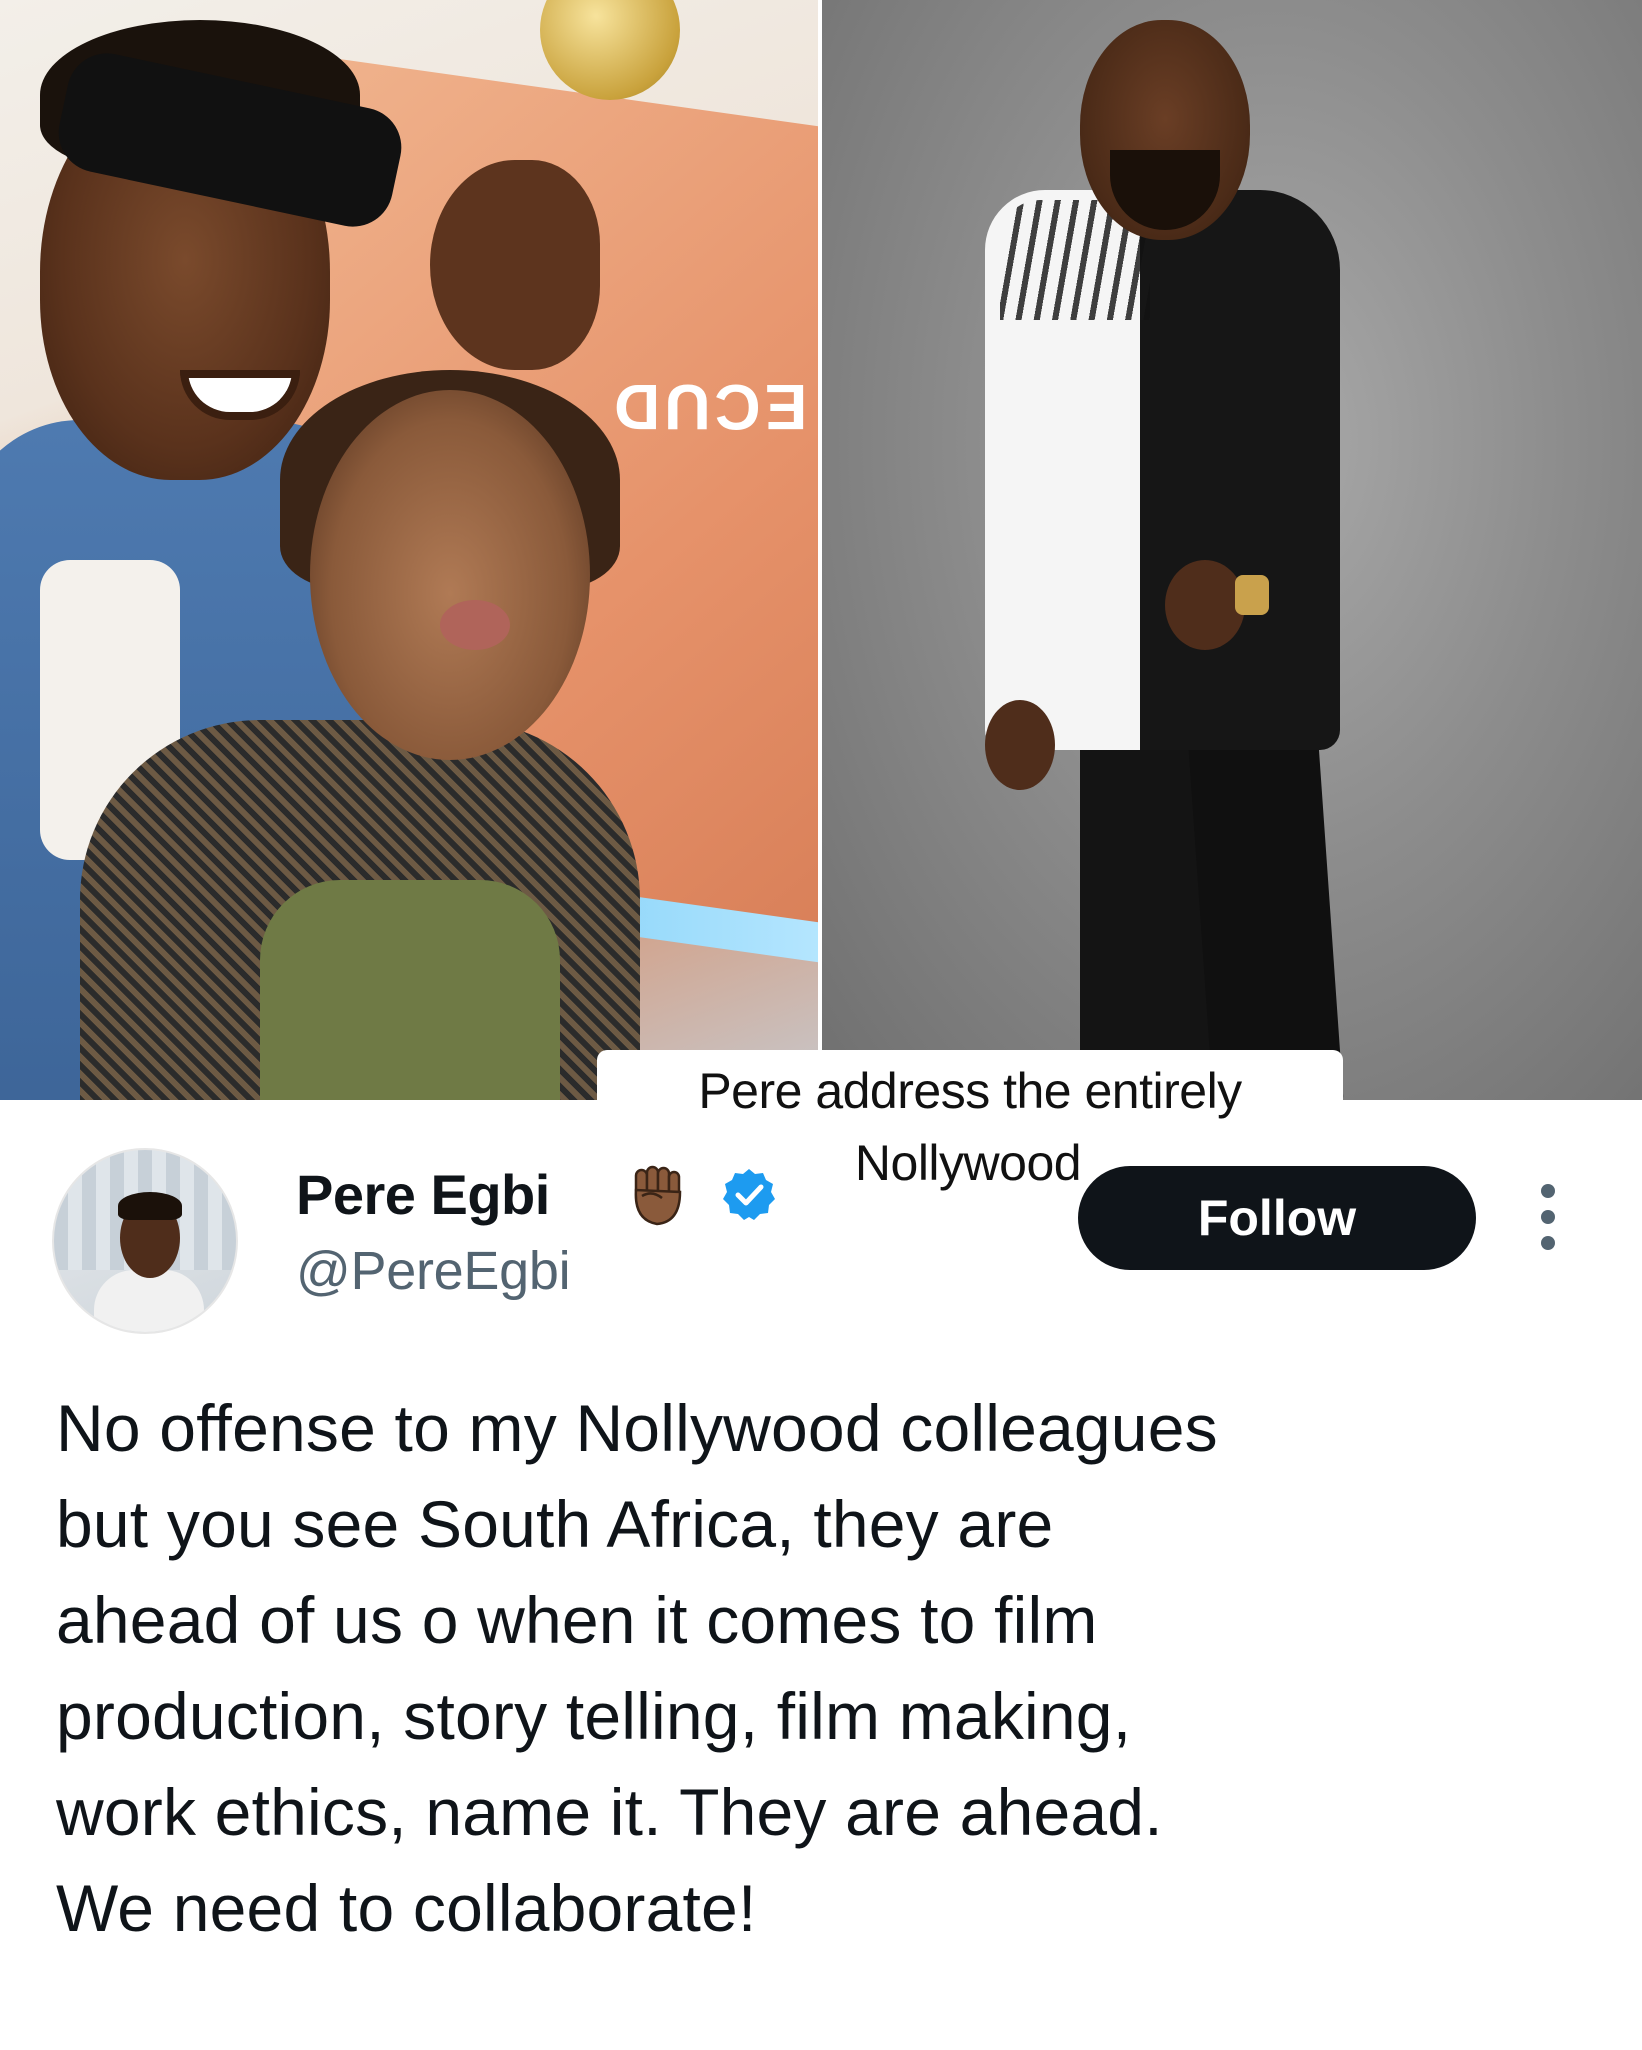  I want to click on tweet-line: ahead of us o when it comes to film, so click(577, 1620).